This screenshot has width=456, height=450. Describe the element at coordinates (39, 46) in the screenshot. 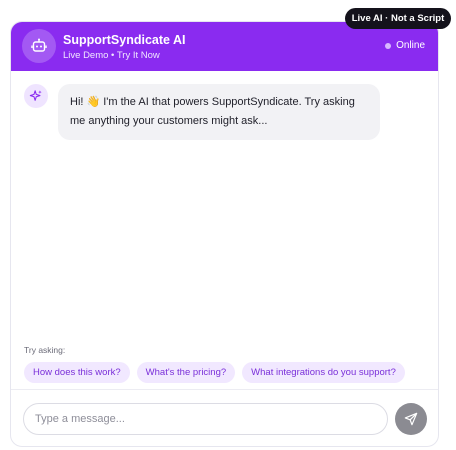

I see `robot-icon` at that location.